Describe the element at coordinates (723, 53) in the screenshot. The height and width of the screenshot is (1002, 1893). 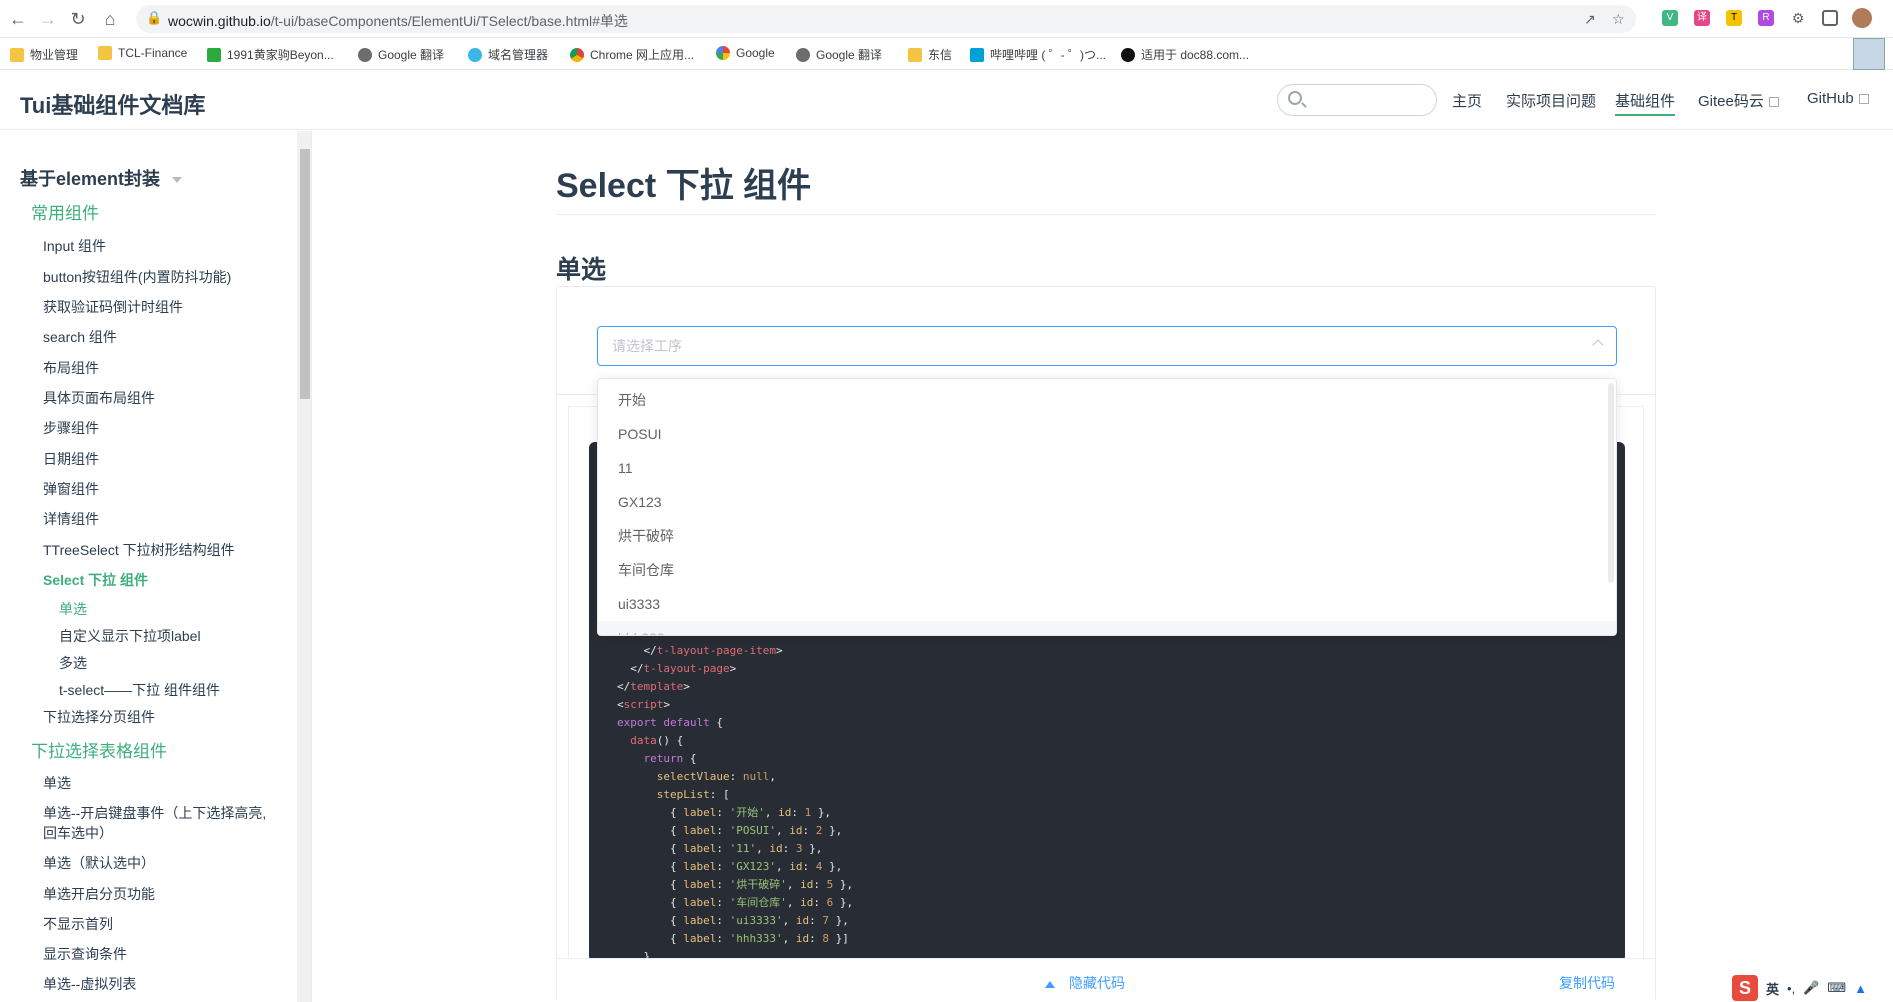
I see `google-icon` at that location.